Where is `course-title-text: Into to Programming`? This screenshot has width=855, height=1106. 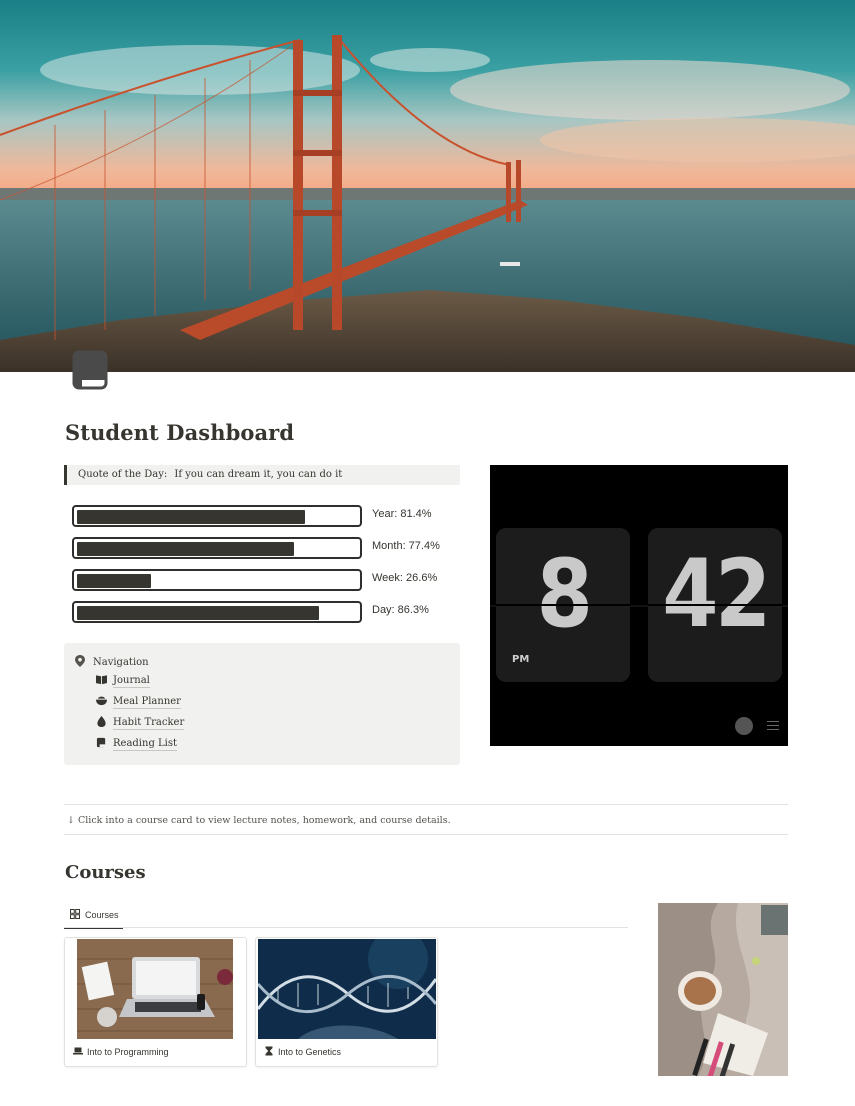
course-title-text: Into to Programming is located at coordinates (128, 1052).